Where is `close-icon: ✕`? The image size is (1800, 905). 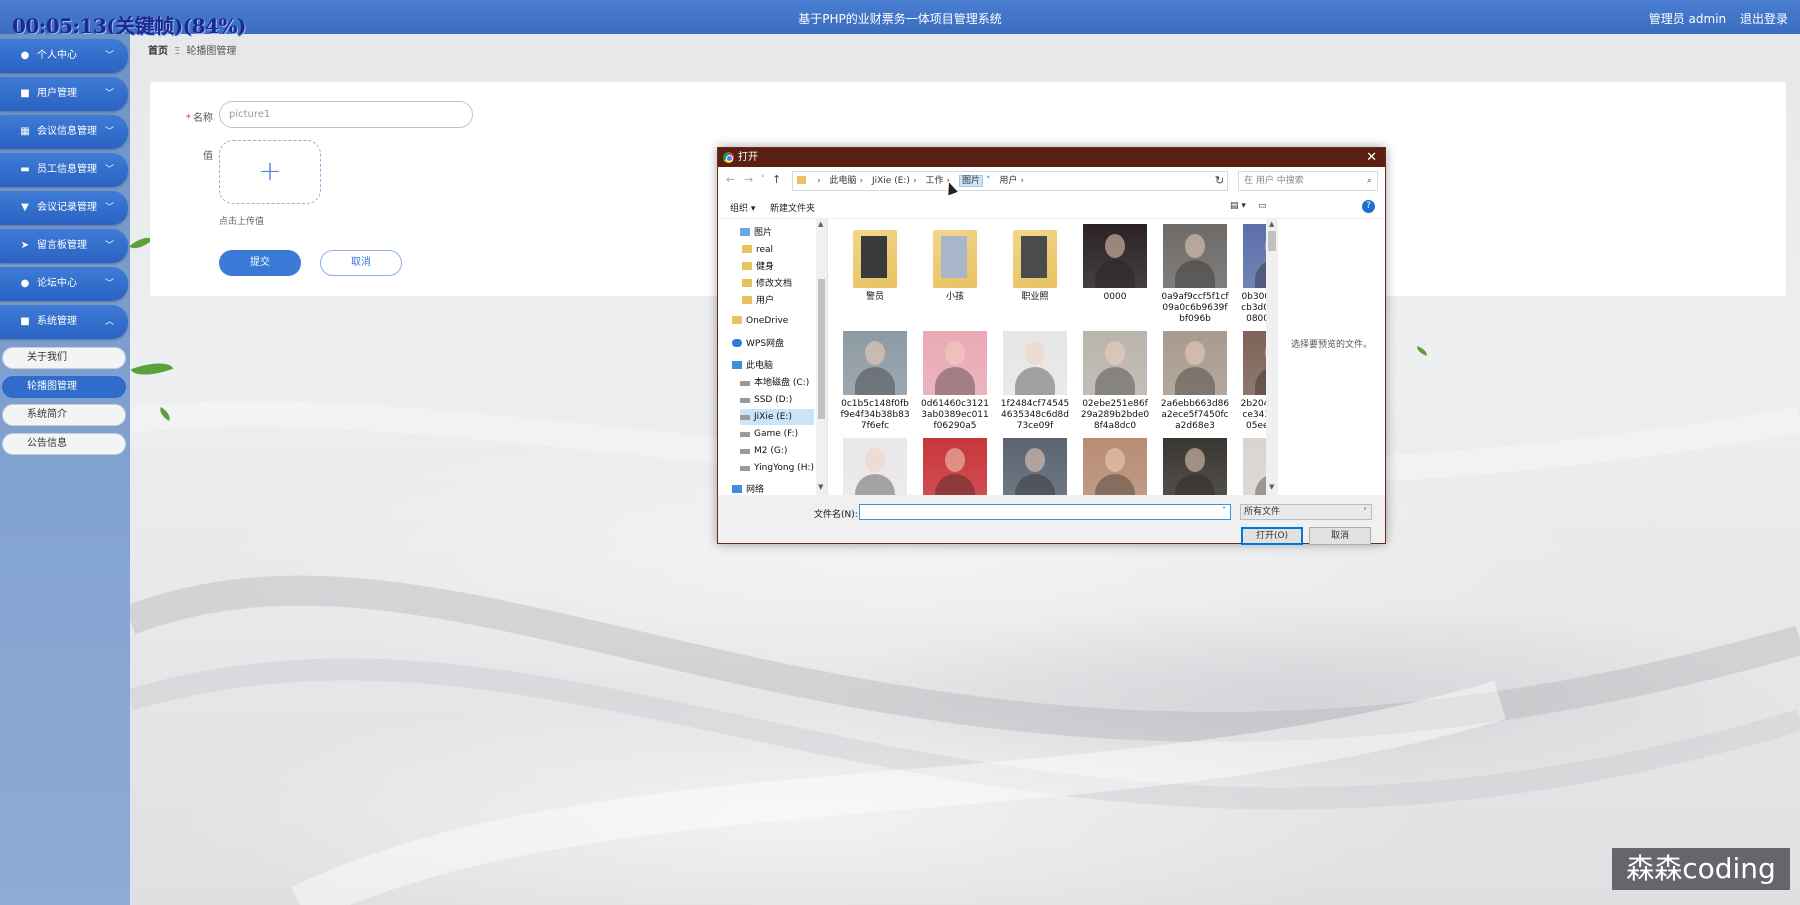
close-icon: ✕ is located at coordinates (1371, 157).